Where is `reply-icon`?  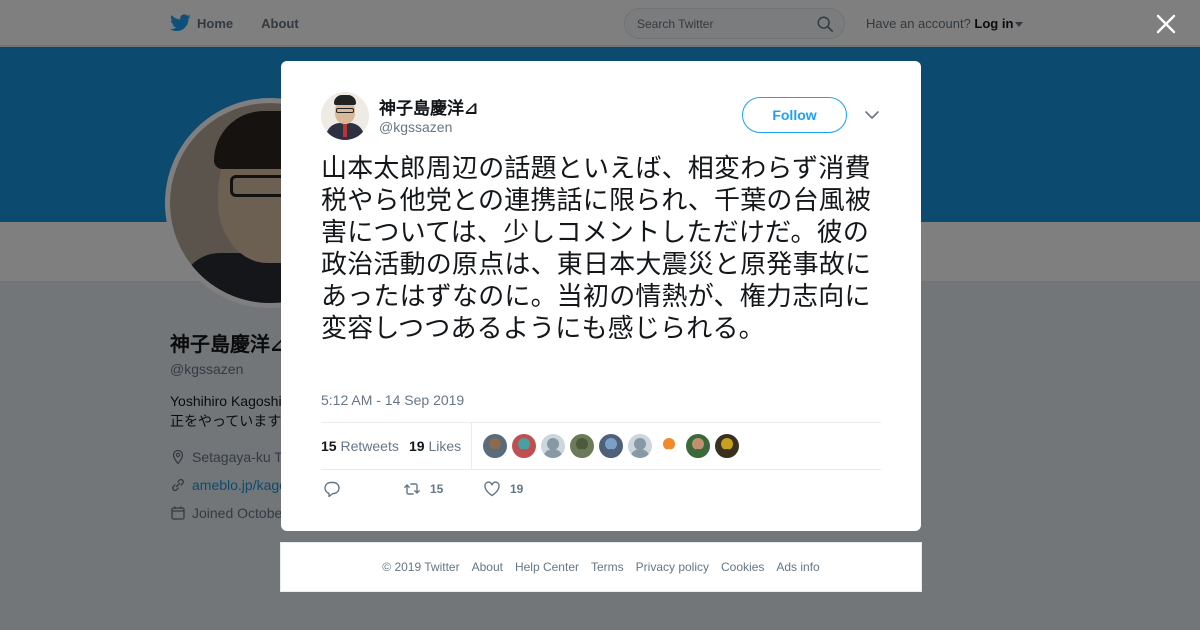 reply-icon is located at coordinates (332, 489).